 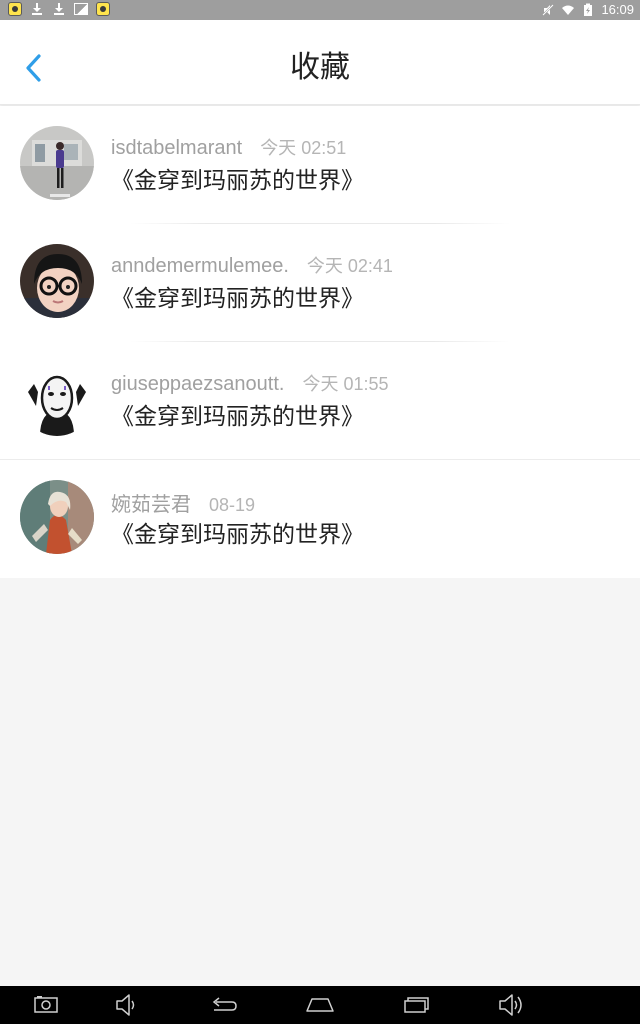 What do you see at coordinates (568, 10) in the screenshot?
I see `wifi-icon` at bounding box center [568, 10].